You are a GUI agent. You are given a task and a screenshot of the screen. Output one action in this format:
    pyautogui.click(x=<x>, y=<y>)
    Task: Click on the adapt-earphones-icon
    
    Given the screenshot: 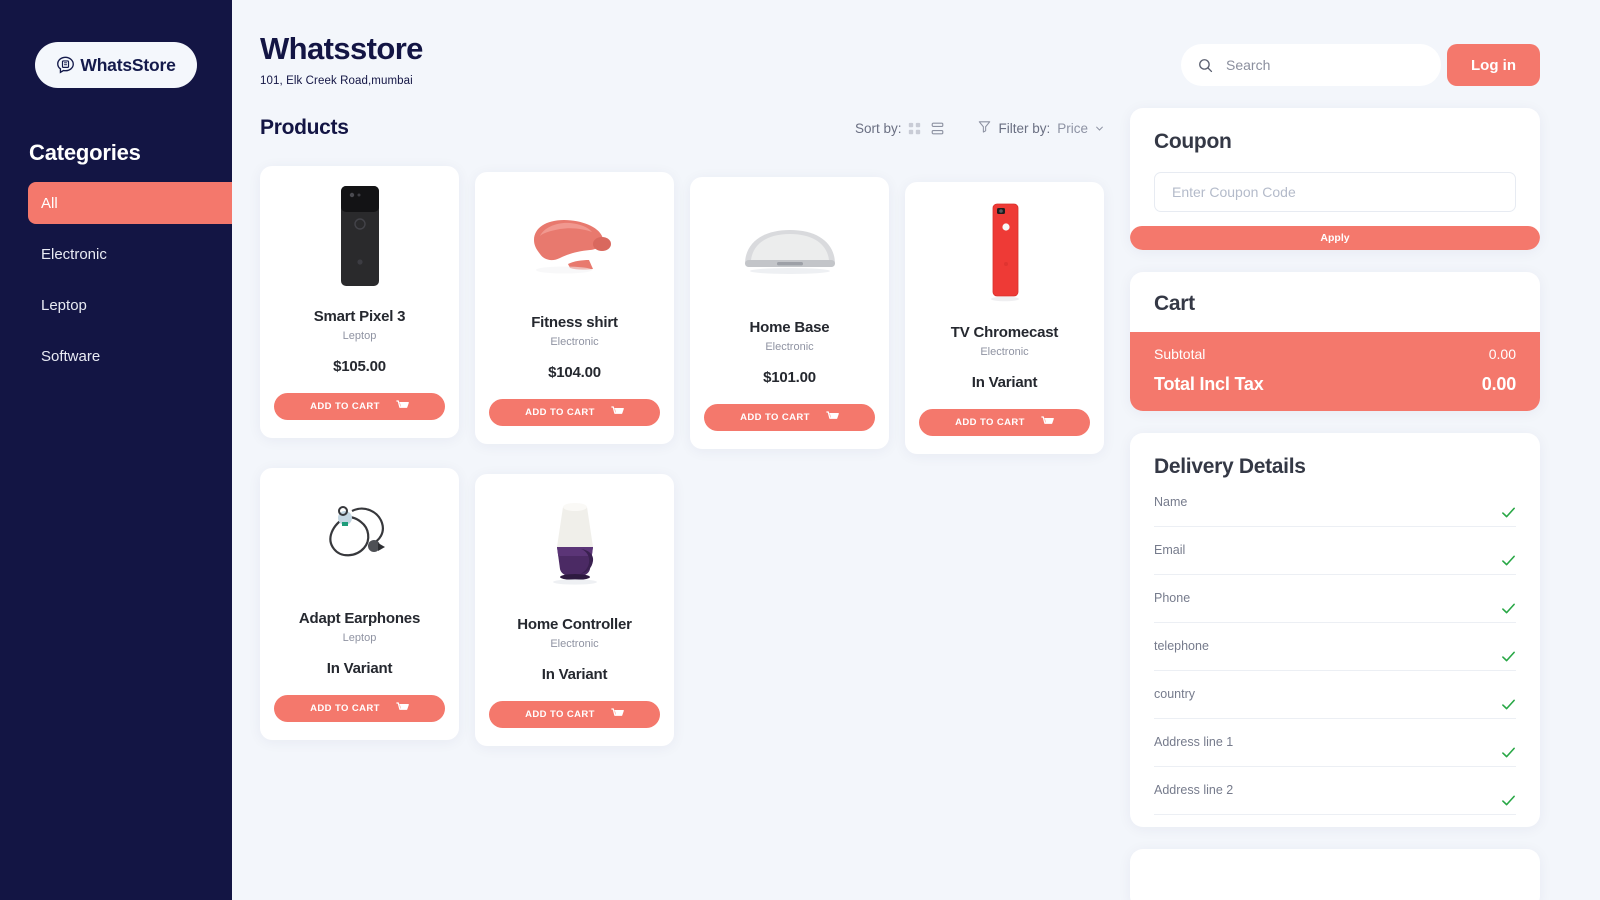 What is the action you would take?
    pyautogui.click(x=356, y=531)
    